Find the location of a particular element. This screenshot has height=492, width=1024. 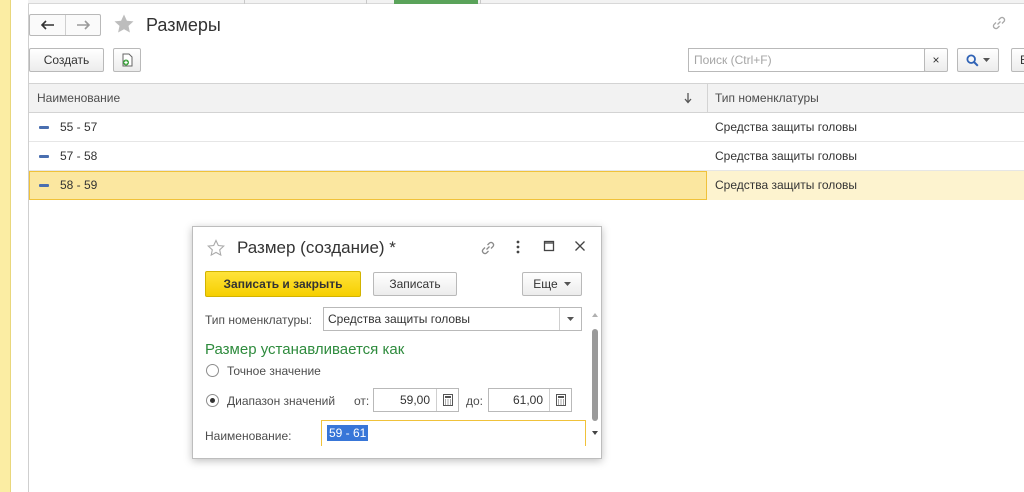

radio-exact-value is located at coordinates (212, 370).